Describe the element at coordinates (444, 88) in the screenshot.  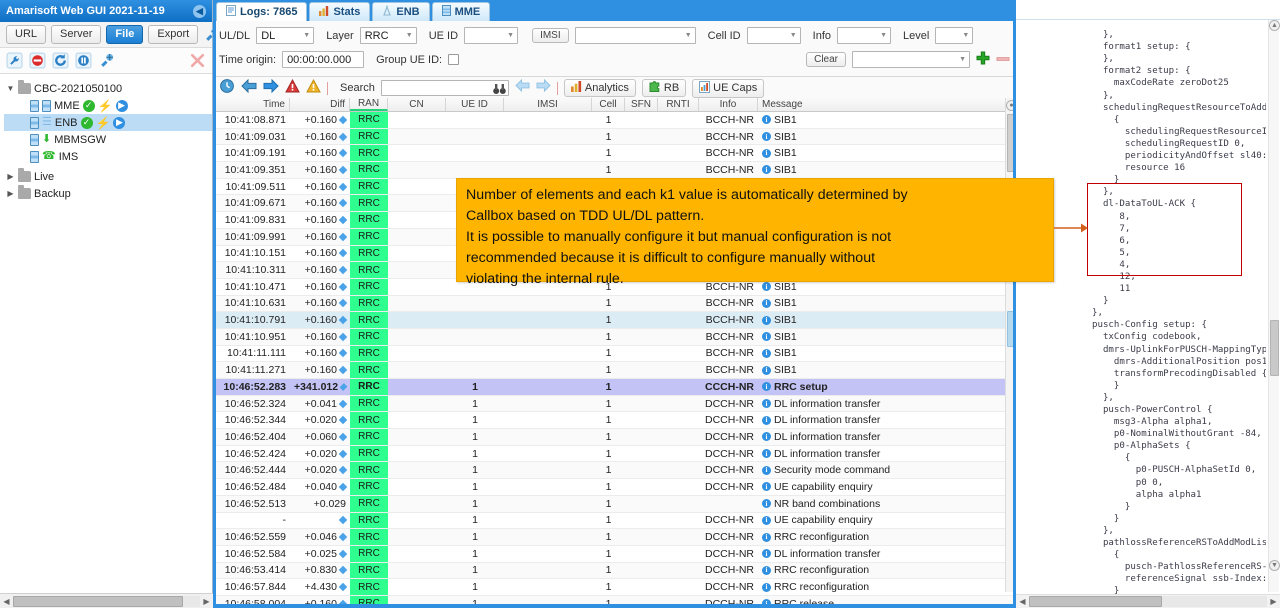
I see `search-input` at that location.